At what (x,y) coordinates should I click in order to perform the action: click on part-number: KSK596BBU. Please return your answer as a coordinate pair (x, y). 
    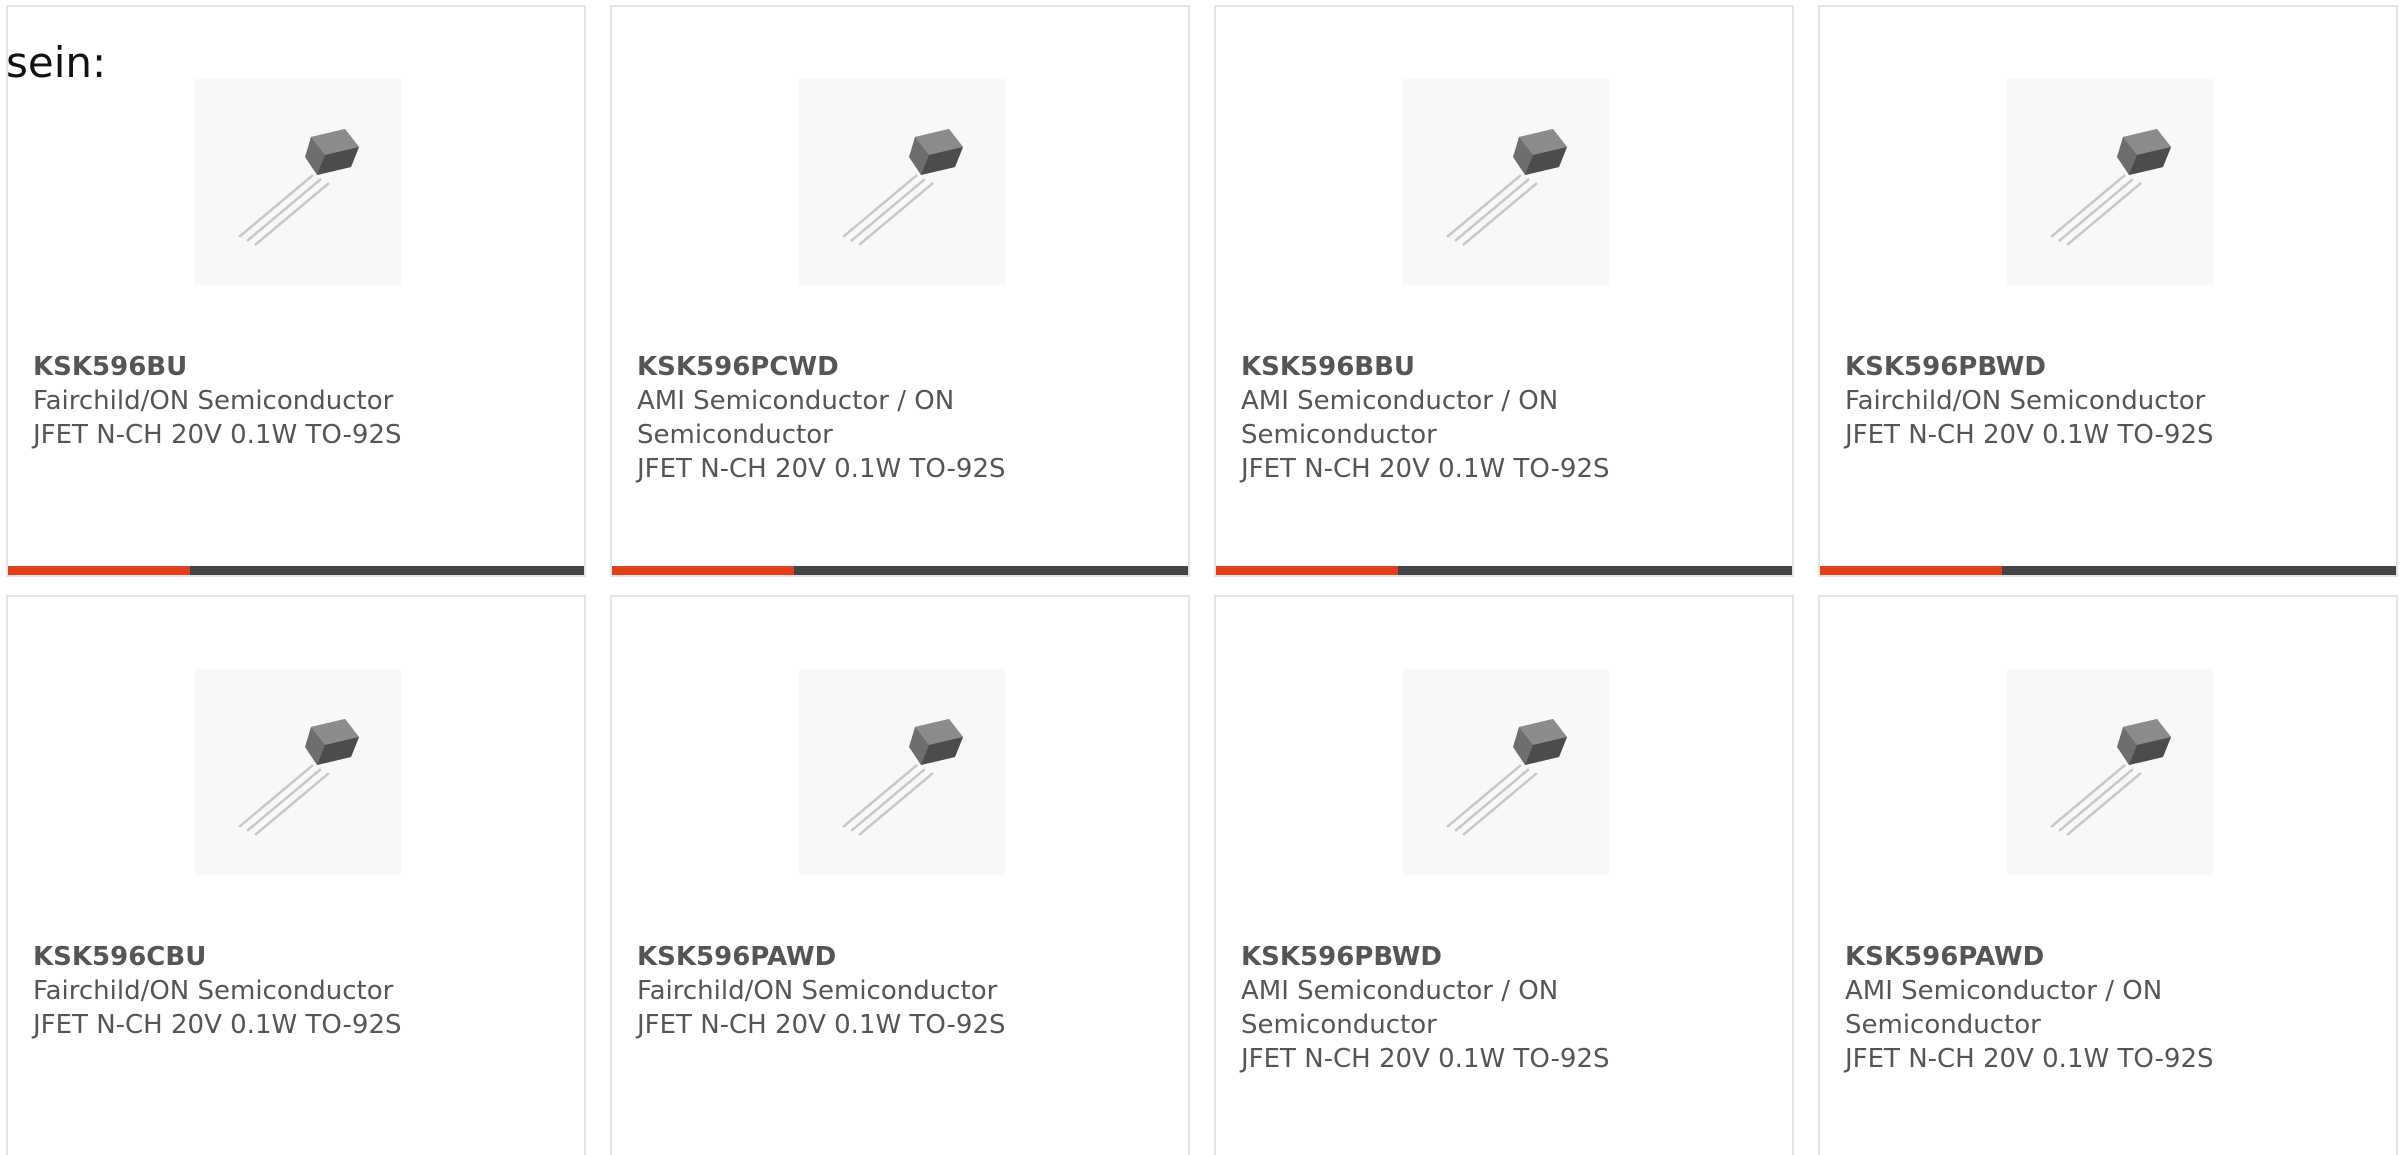
    Looking at the image, I should click on (1451, 367).